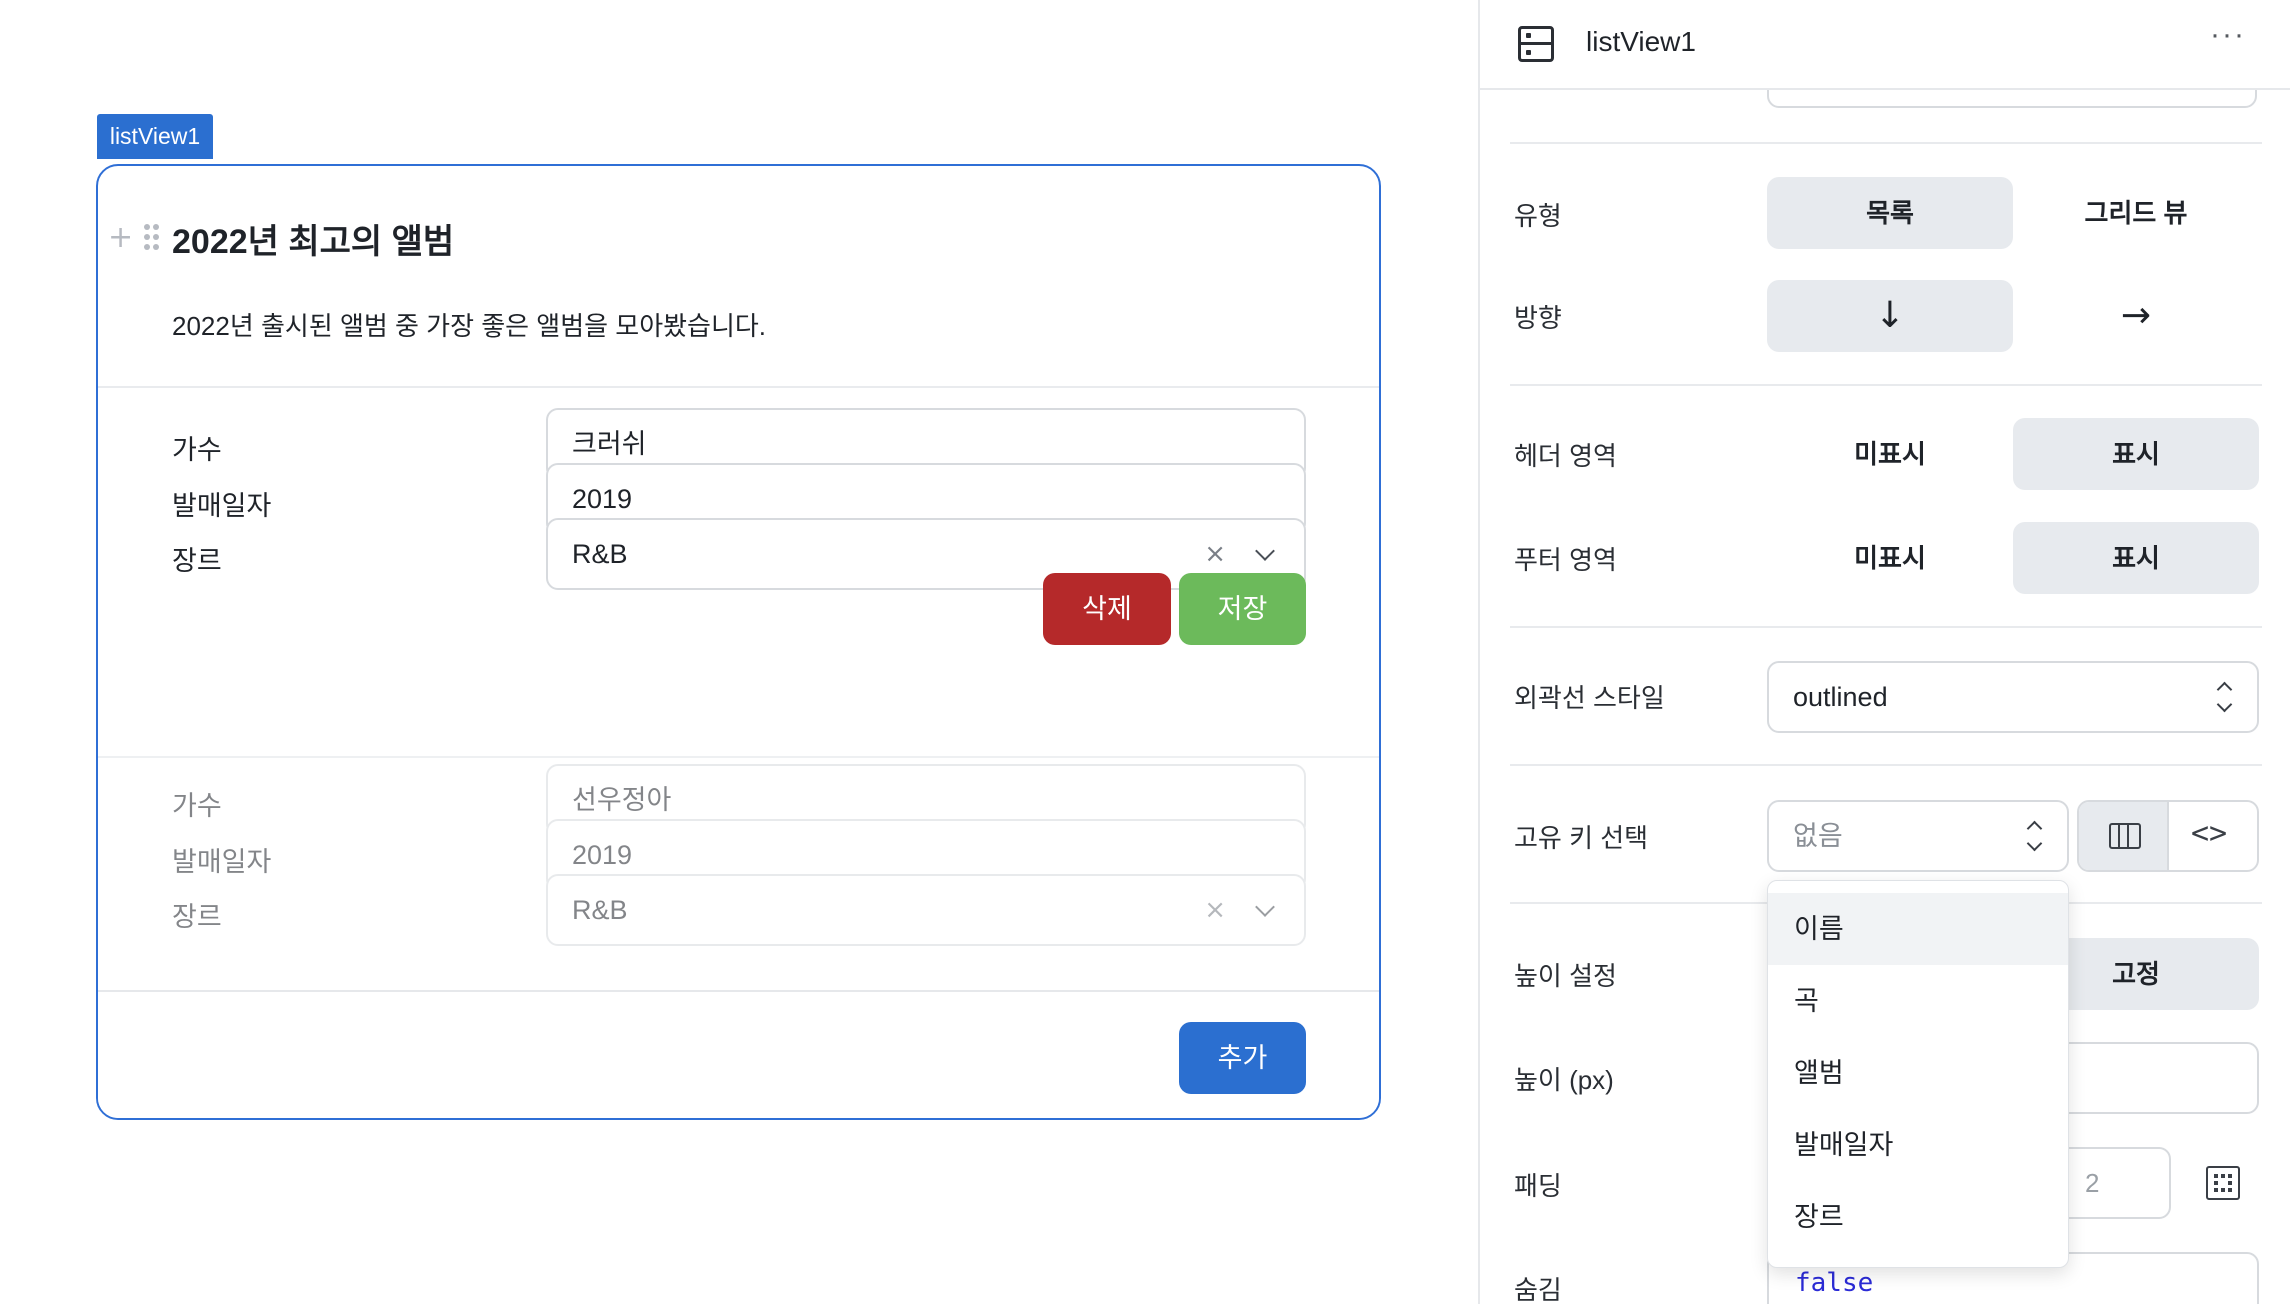 The width and height of the screenshot is (2290, 1304). I want to click on panel-header: listView1 ···, so click(1885, 45).